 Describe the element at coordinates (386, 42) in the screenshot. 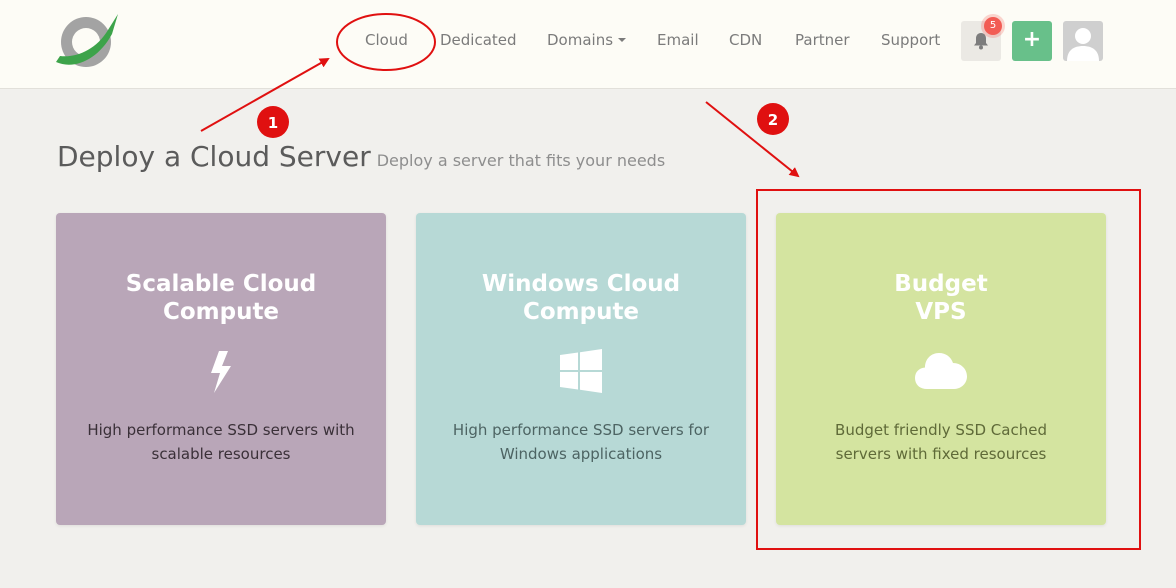

I see `highlight-cloud-circle` at that location.